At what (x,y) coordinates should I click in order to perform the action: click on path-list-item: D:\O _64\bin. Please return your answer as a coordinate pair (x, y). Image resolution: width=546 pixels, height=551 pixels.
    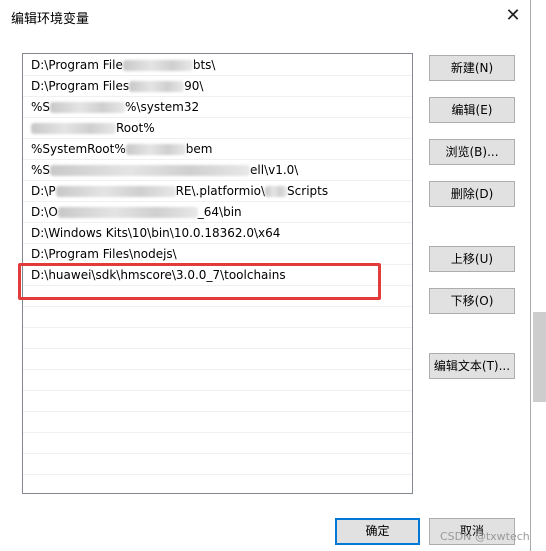
    Looking at the image, I should click on (217, 212).